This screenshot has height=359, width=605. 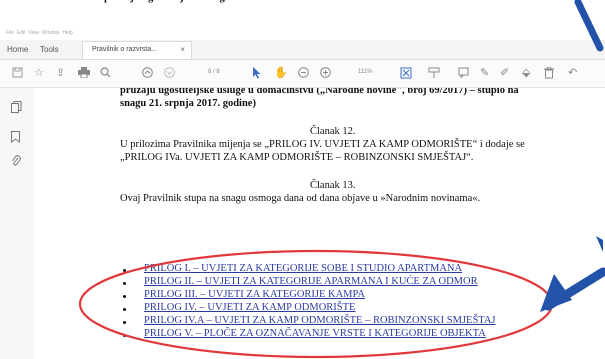 I want to click on arrow-pointer-icon, so click(x=572, y=274).